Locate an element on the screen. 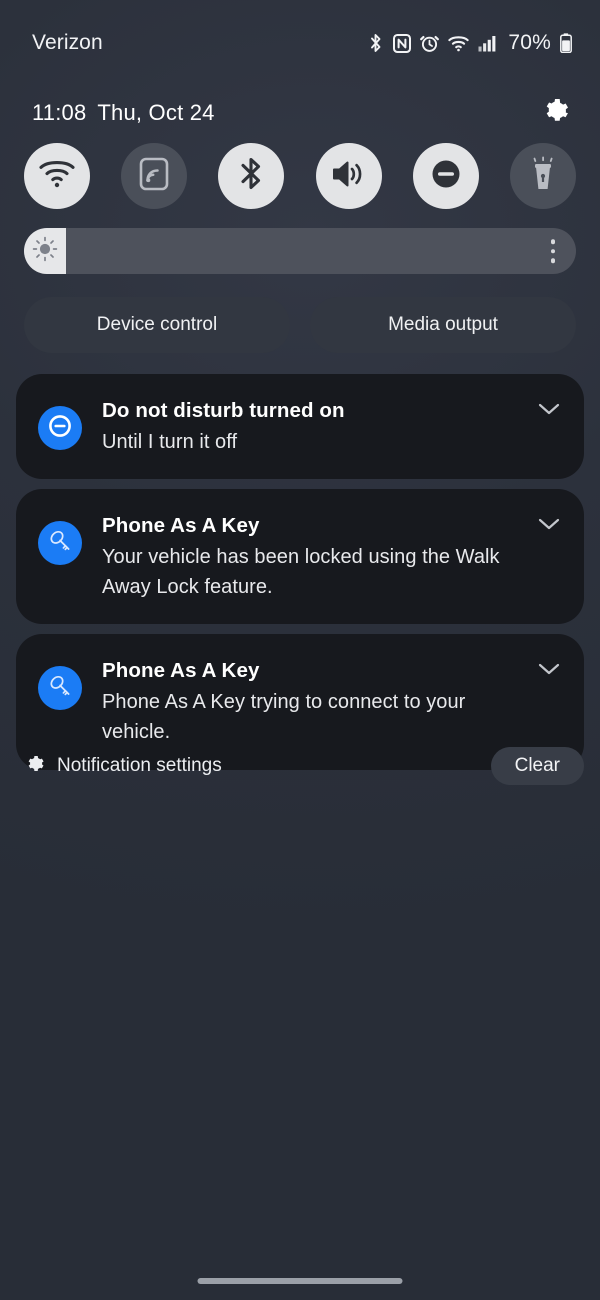 This screenshot has height=1300, width=600. notification-settings-label: Notification settings is located at coordinates (139, 765).